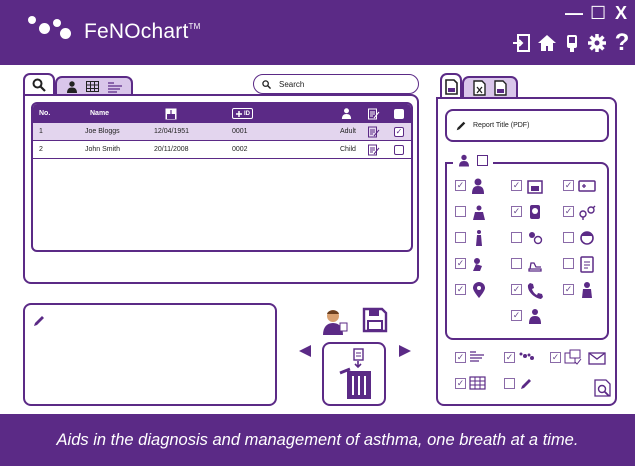 This screenshot has height=466, width=635. I want to click on exit-icon, so click(522, 43).